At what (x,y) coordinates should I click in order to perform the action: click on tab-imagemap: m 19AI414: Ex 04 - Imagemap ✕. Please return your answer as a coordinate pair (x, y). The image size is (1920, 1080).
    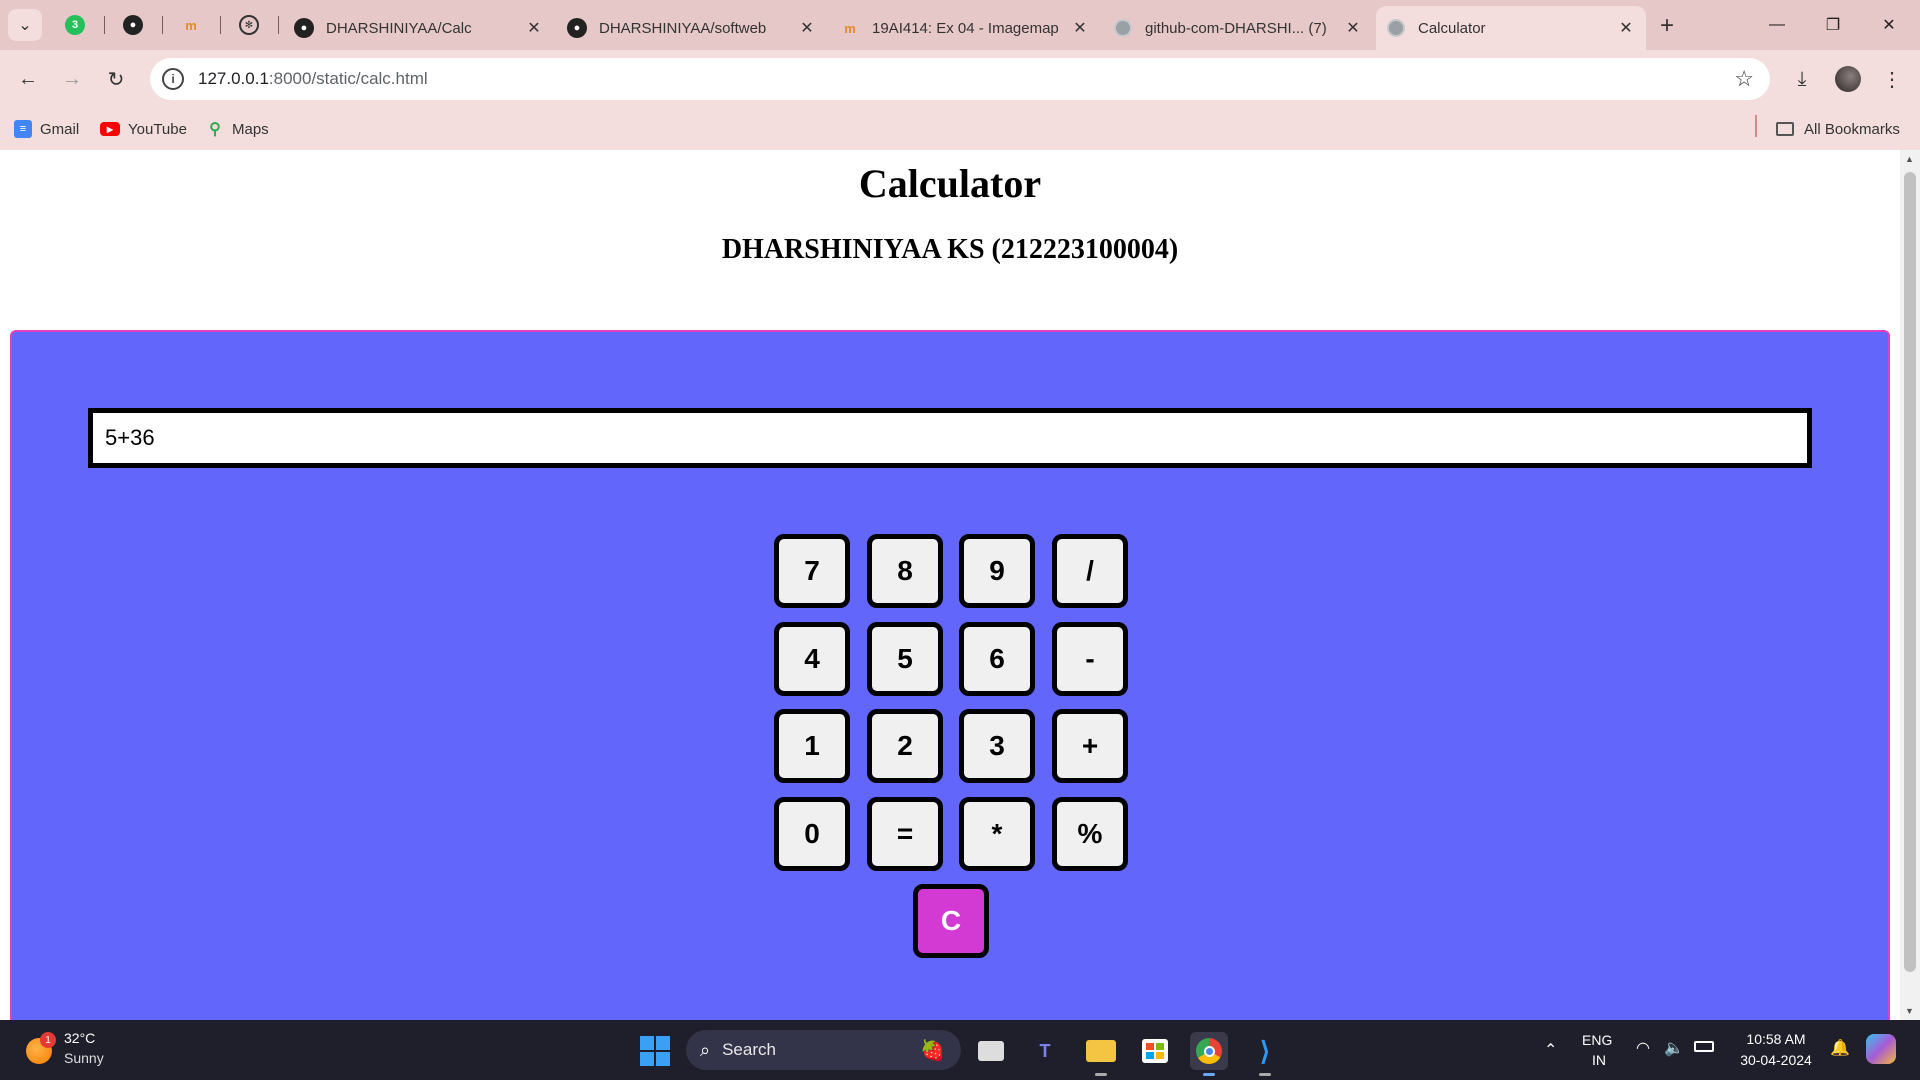
    Looking at the image, I should click on (965, 28).